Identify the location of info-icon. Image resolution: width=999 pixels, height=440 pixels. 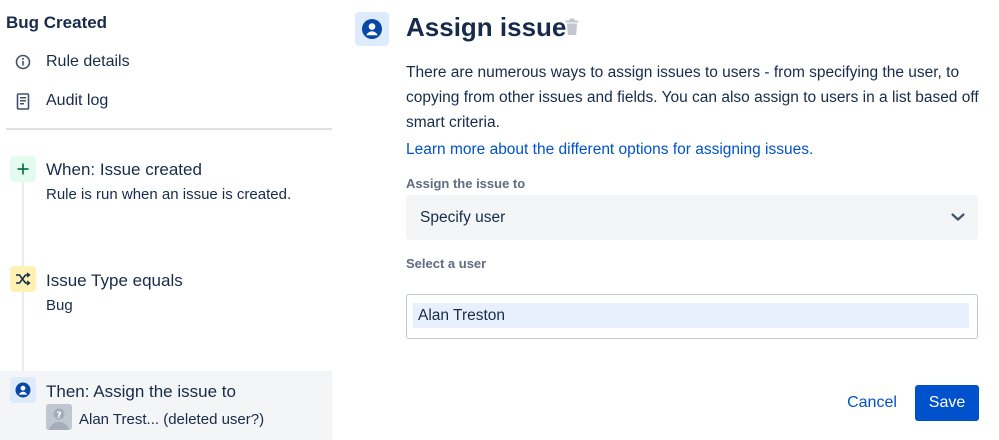
(23, 62).